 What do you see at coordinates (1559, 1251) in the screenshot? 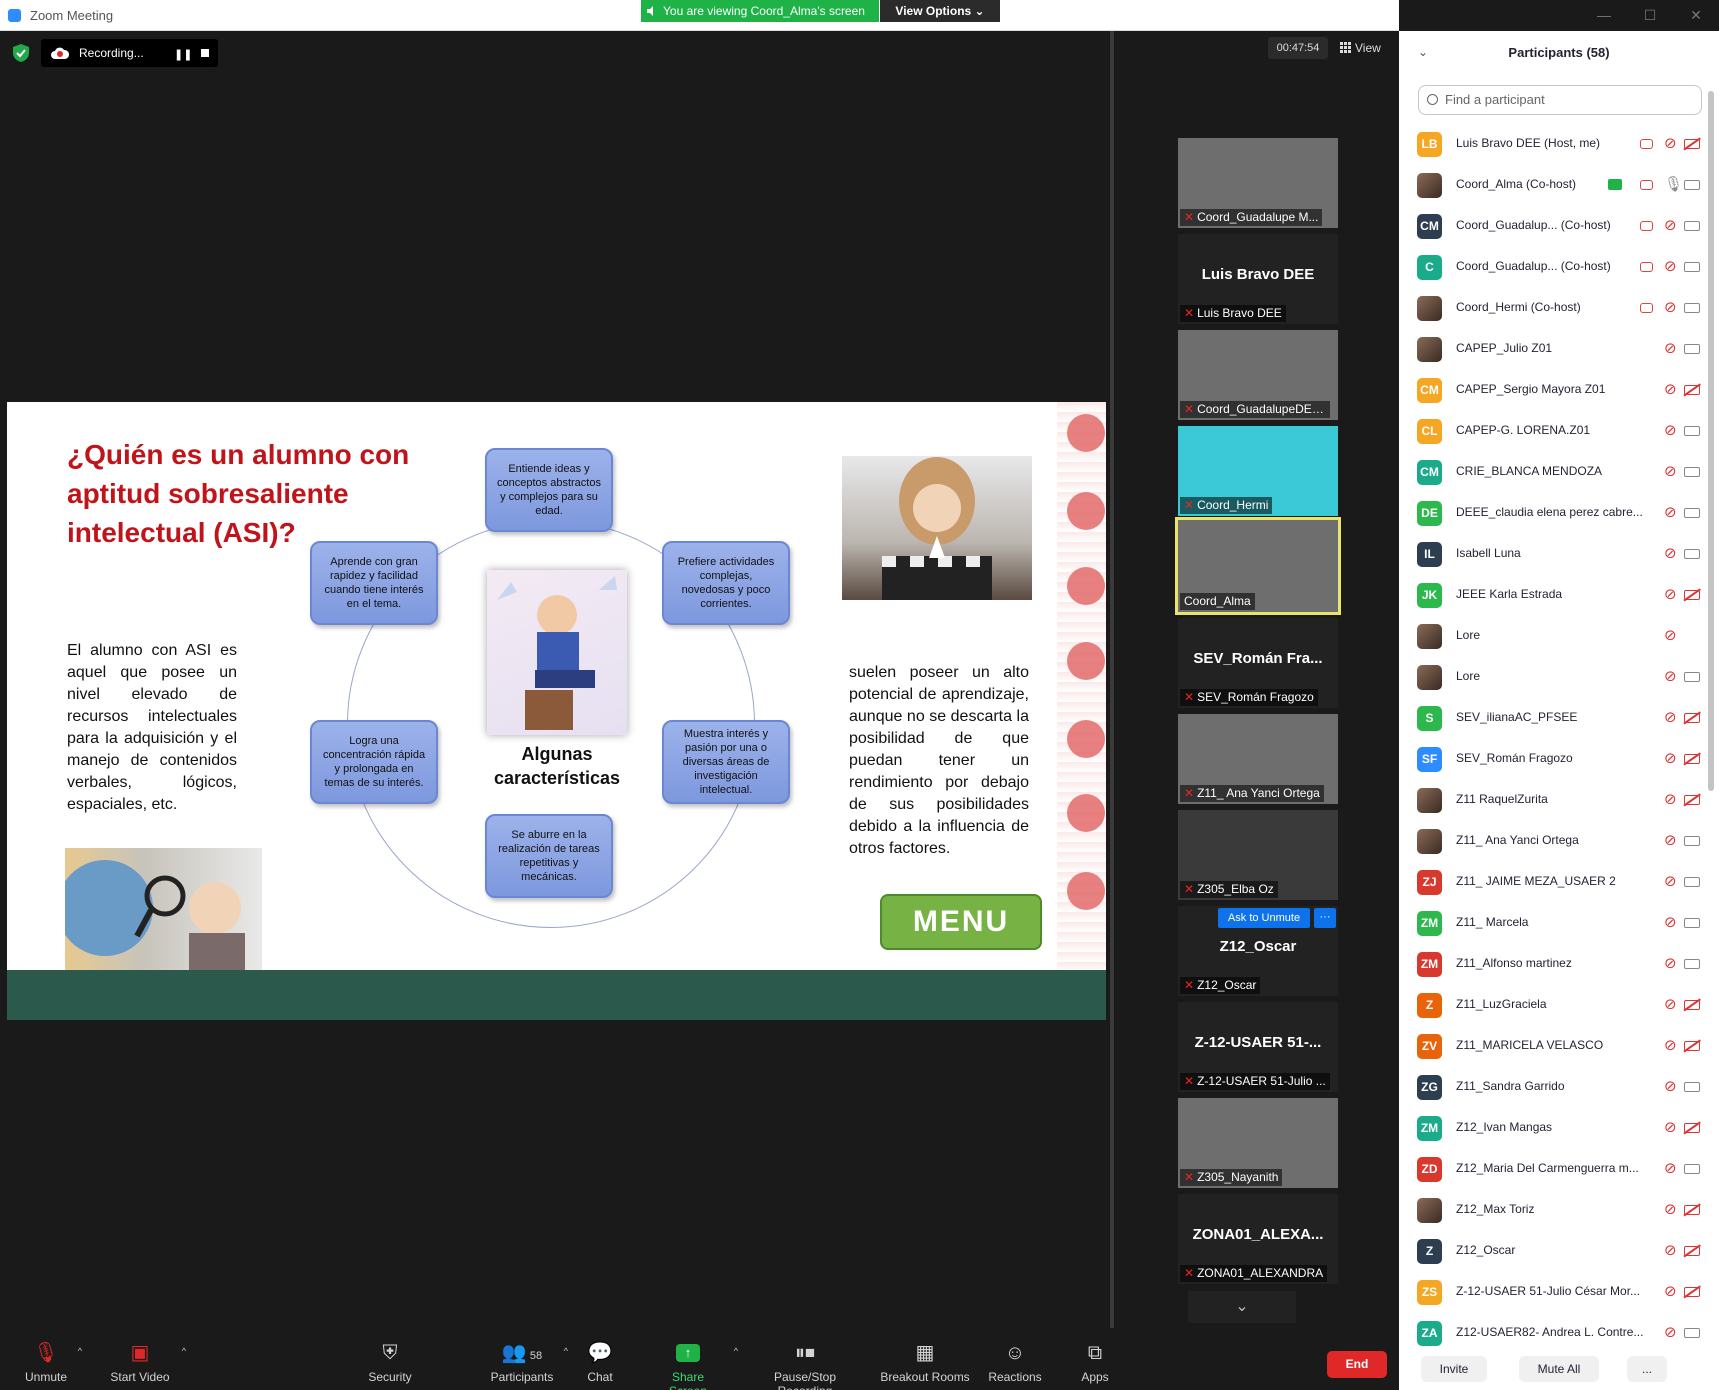
I see `participant-row: Z Z12_Oscar ⊘` at bounding box center [1559, 1251].